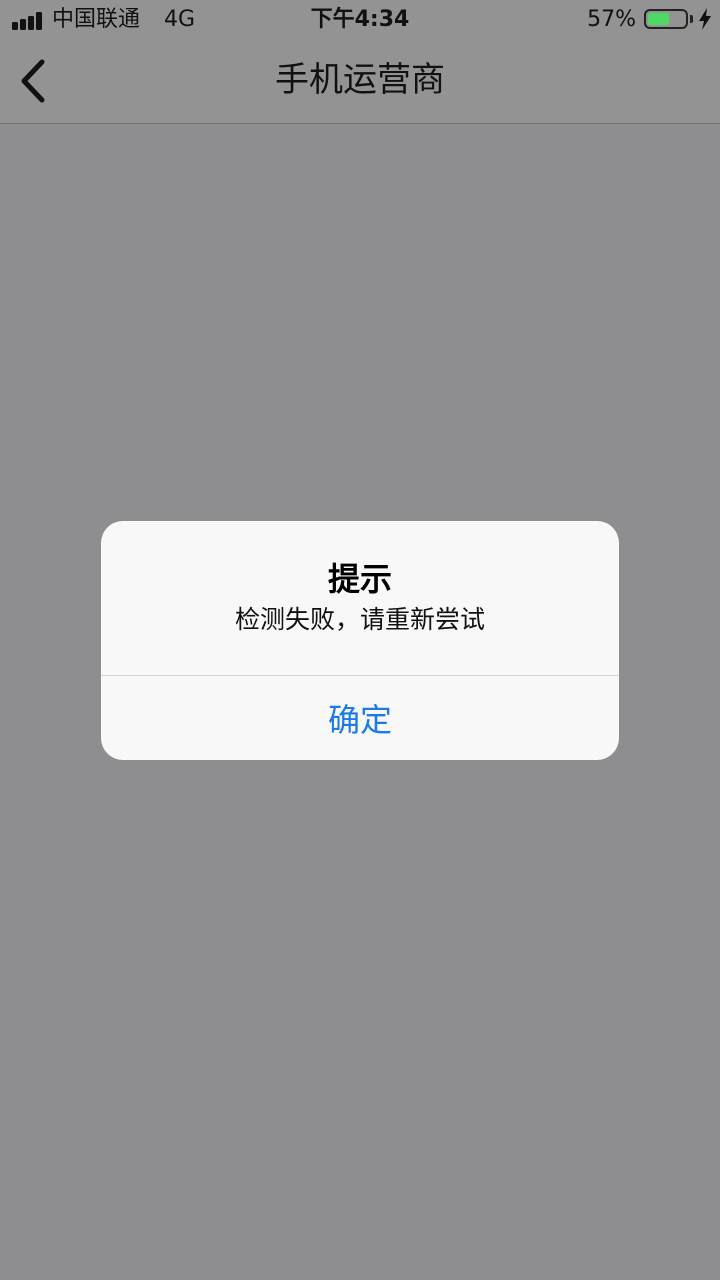  What do you see at coordinates (705, 19) in the screenshot?
I see `lightning-bolt-icon` at bounding box center [705, 19].